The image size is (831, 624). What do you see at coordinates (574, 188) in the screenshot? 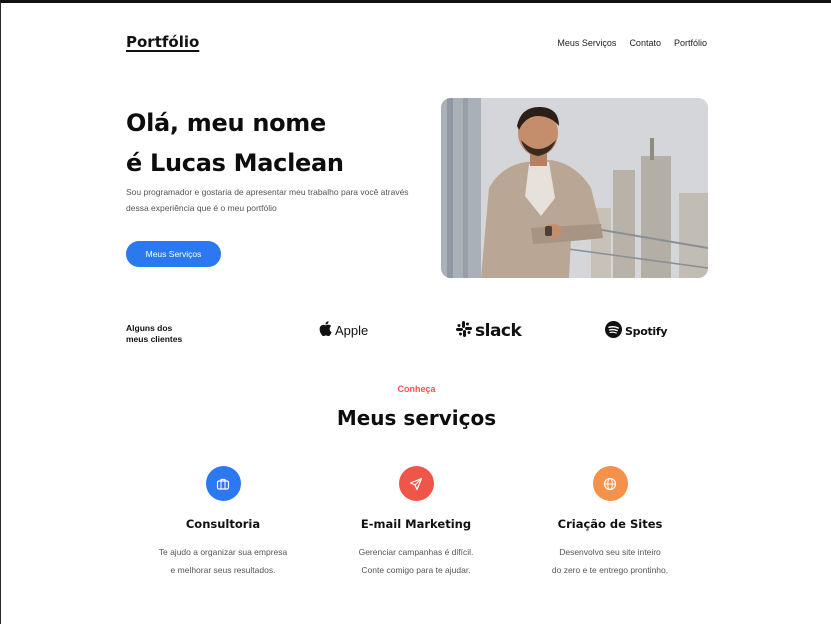
I see `hero-profile-photo` at bounding box center [574, 188].